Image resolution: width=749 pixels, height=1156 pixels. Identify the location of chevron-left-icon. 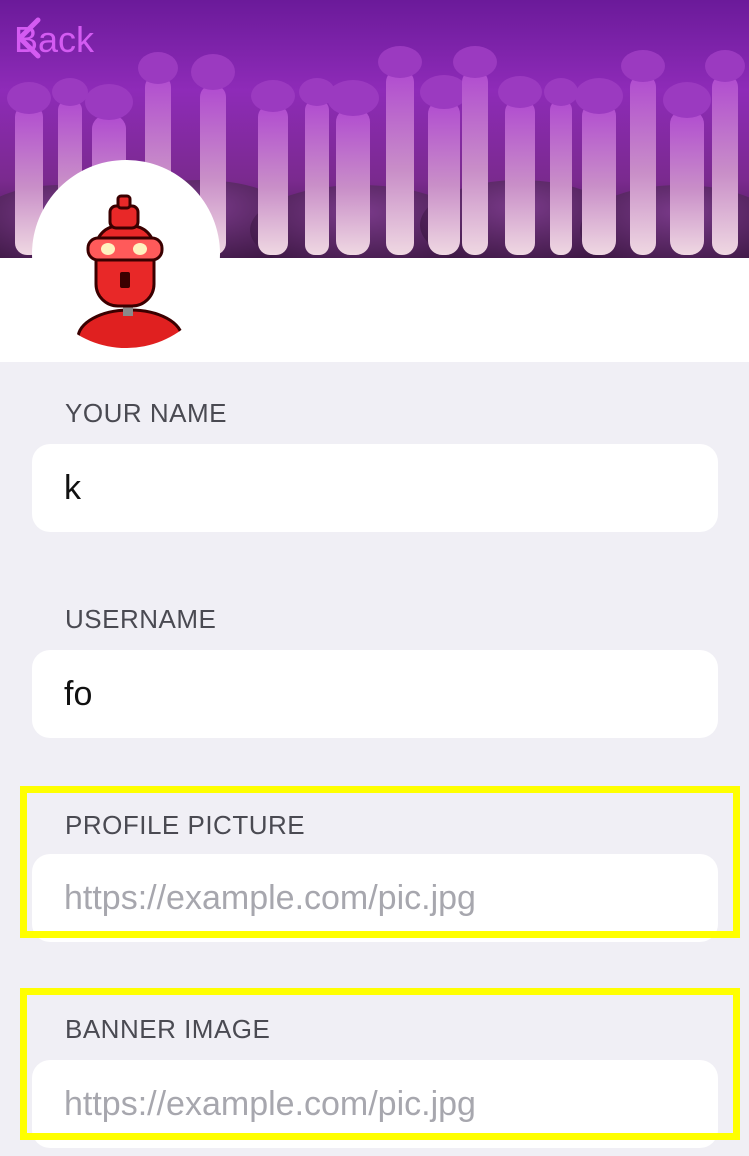
(29, 38).